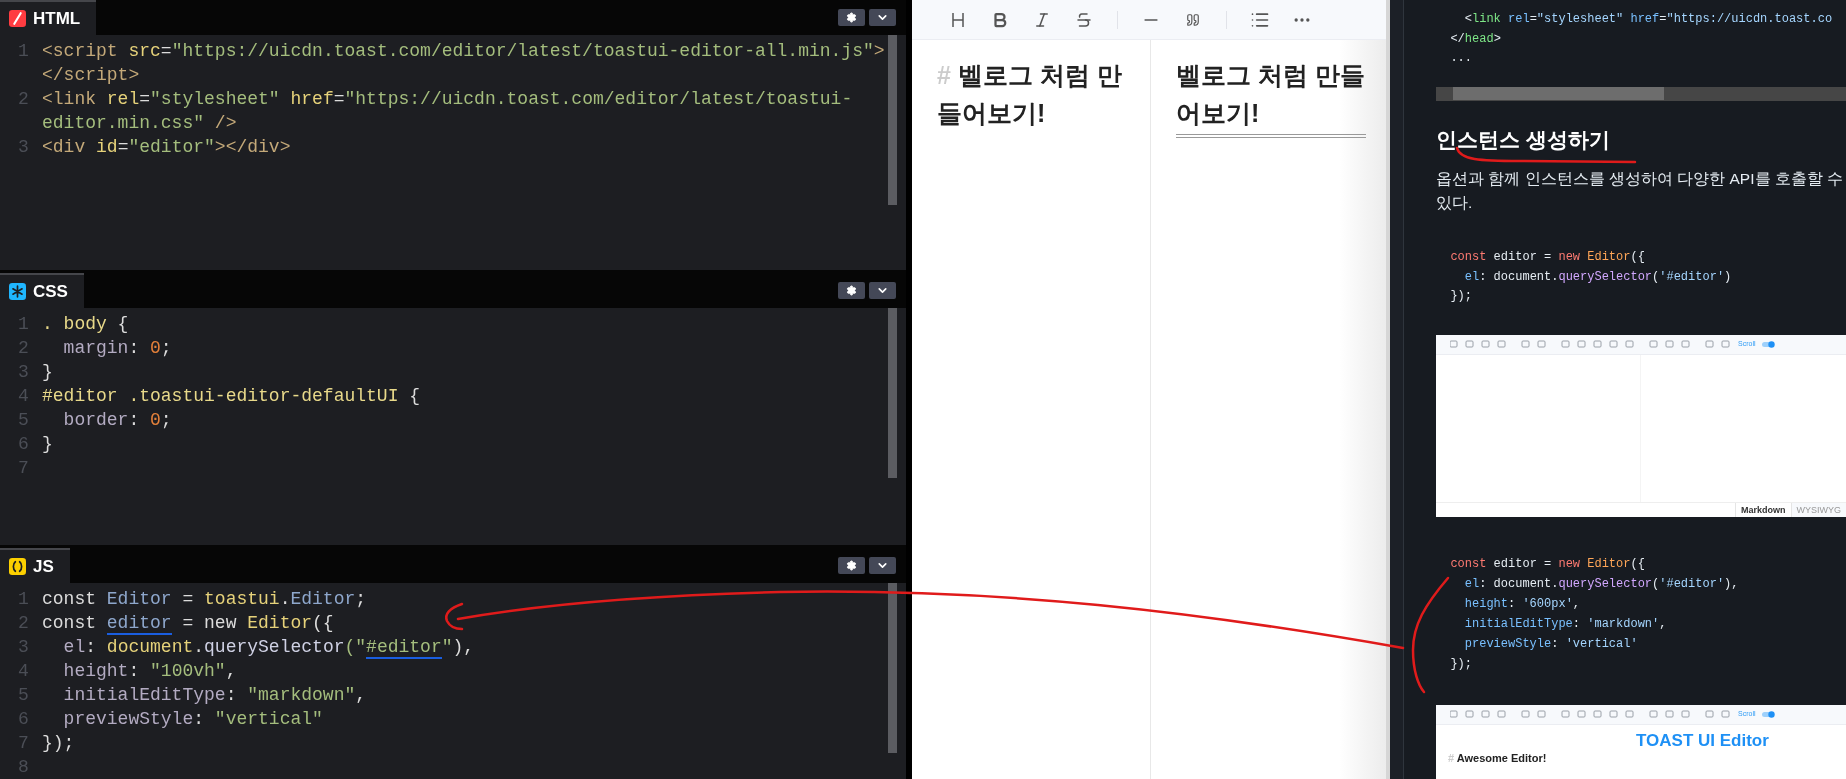  Describe the element at coordinates (149, 671) in the screenshot. I see `code-line: height: "100vh",` at that location.